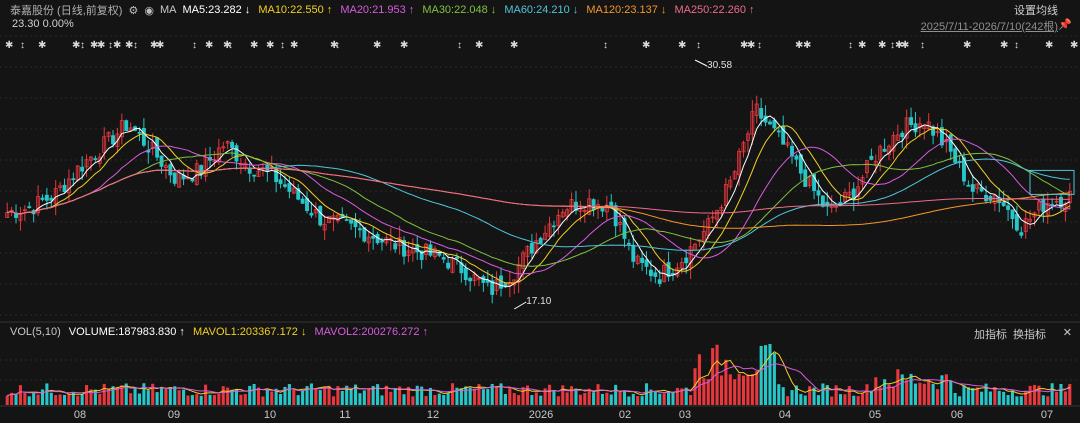 The width and height of the screenshot is (1080, 423). I want to click on volume-tools: 加指标 换指标, so click(1010, 334).